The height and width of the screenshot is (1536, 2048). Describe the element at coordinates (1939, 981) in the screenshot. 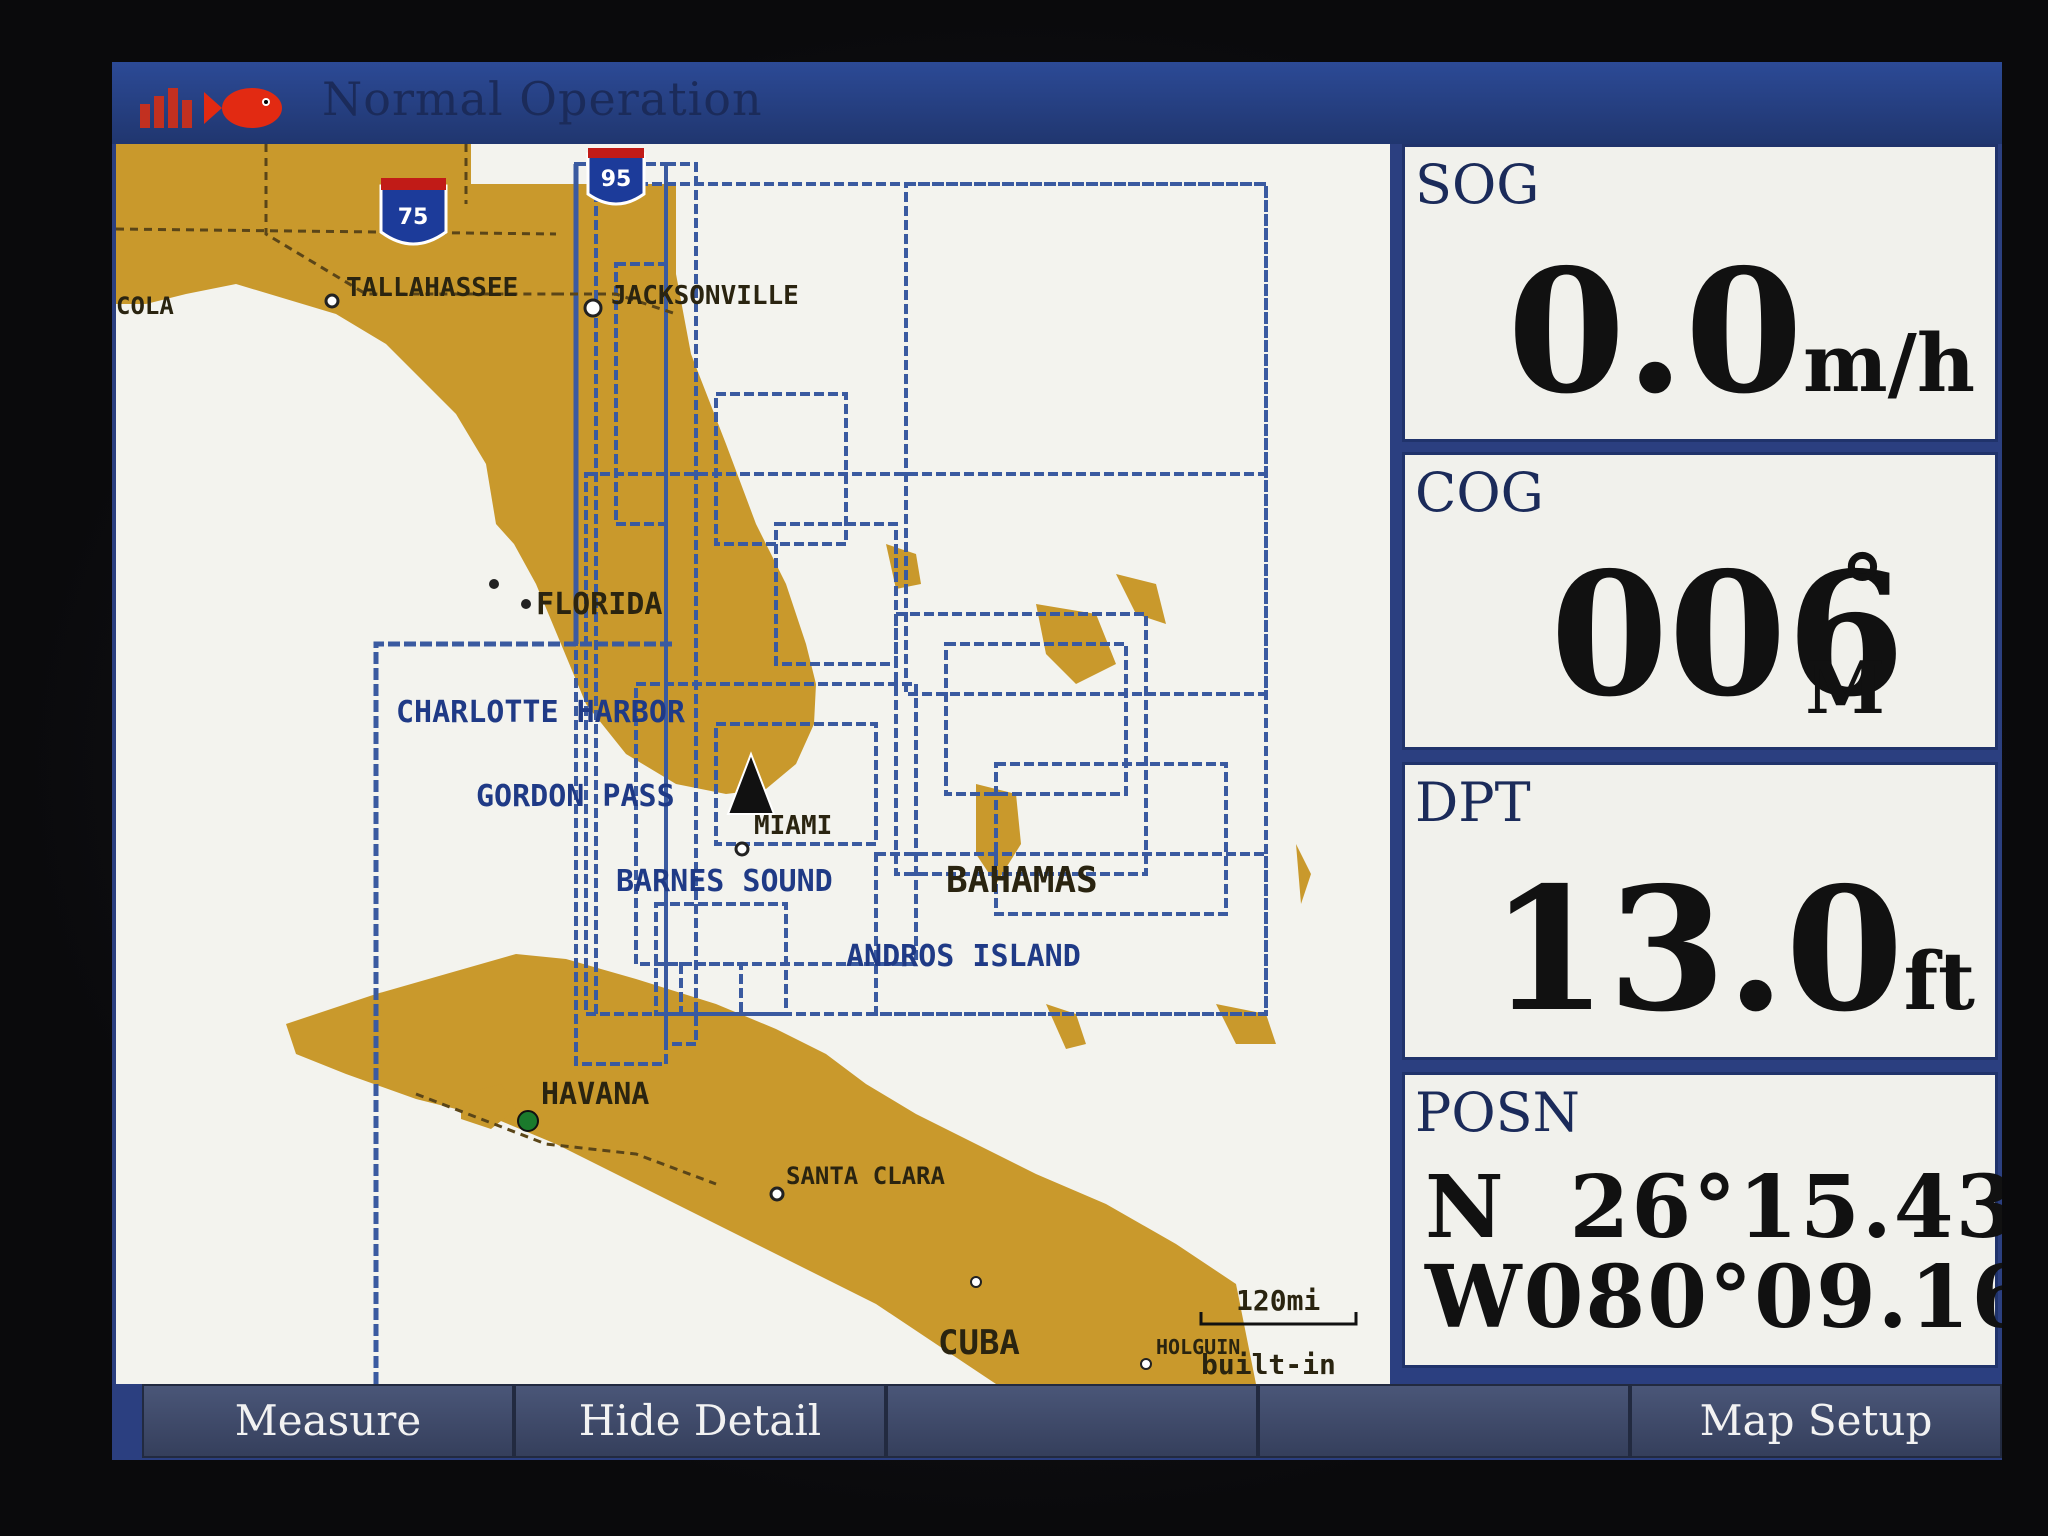

I see `dpt-unit: ft` at that location.